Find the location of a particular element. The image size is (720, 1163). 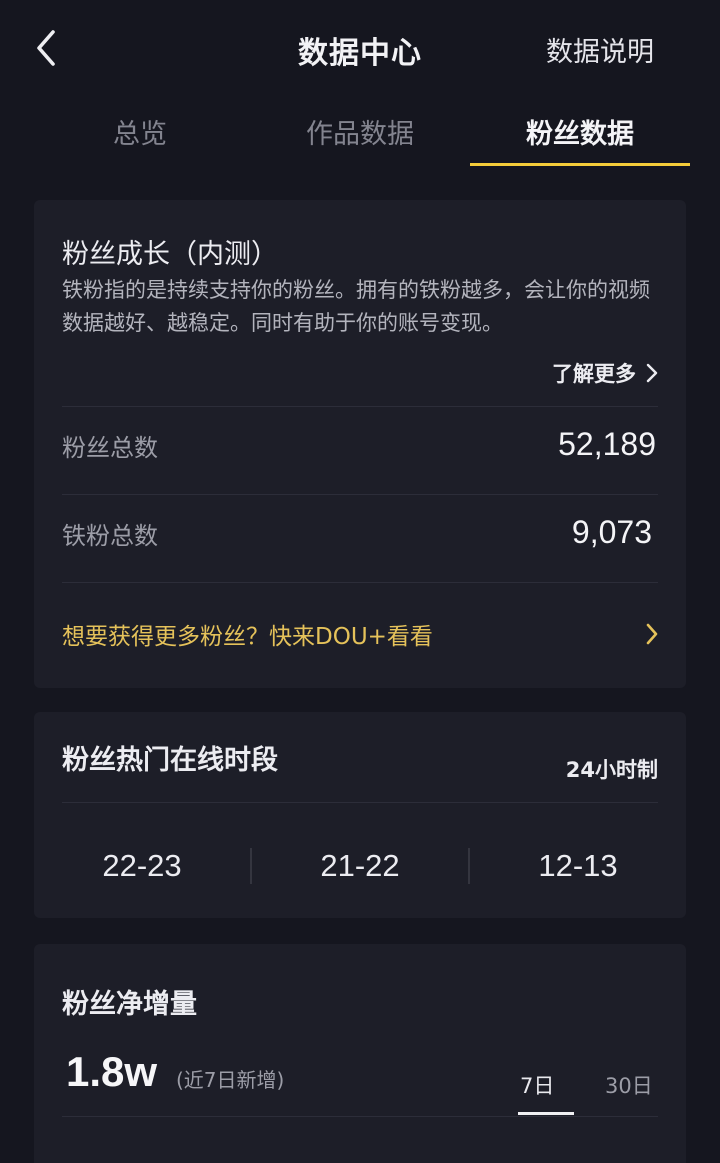

online-hours-title: 粉丝热门在线时段 is located at coordinates (170, 760).